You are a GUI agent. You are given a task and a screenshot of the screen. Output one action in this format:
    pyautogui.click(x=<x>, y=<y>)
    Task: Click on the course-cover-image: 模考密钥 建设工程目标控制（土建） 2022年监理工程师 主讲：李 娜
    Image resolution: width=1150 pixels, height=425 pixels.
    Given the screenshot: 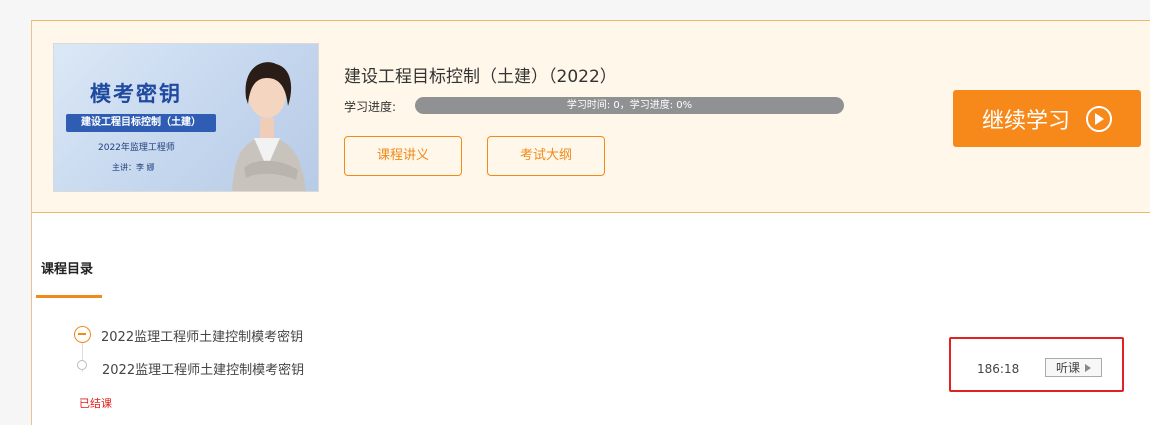 What is the action you would take?
    pyautogui.click(x=186, y=117)
    